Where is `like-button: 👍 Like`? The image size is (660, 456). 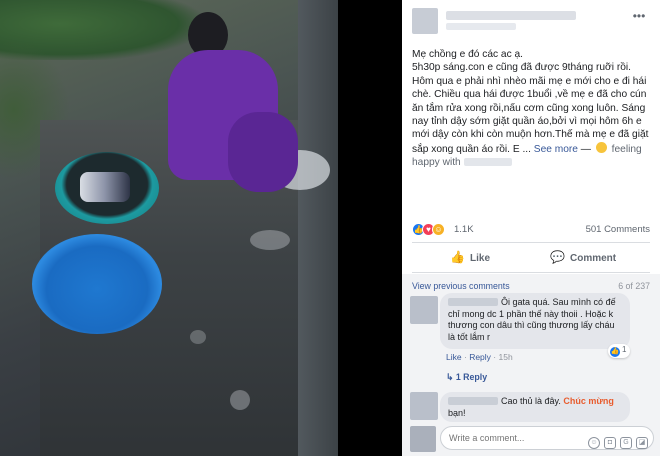
like-button: 👍 Like is located at coordinates (470, 258).